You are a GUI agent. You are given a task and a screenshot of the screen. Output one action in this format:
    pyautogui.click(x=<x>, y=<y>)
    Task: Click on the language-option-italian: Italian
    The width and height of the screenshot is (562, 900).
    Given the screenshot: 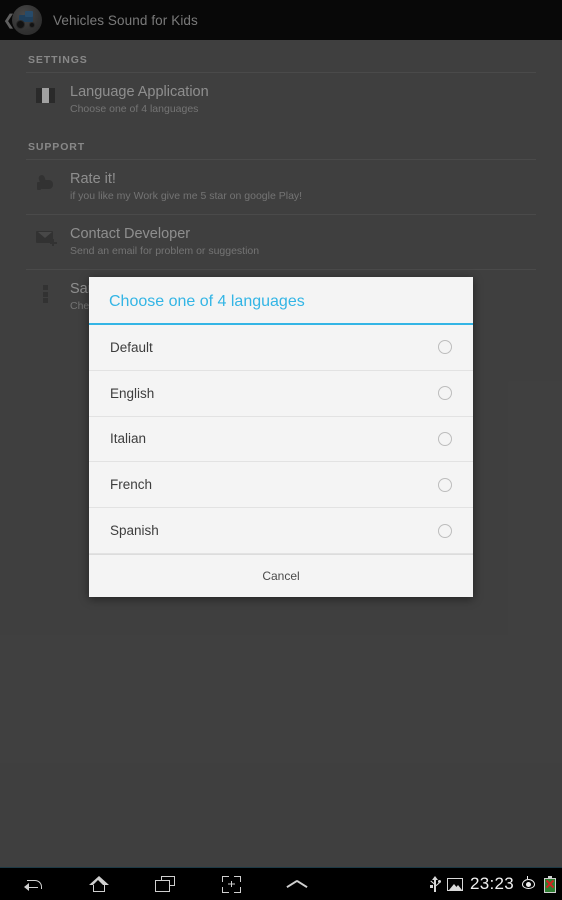 What is the action you would take?
    pyautogui.click(x=281, y=440)
    